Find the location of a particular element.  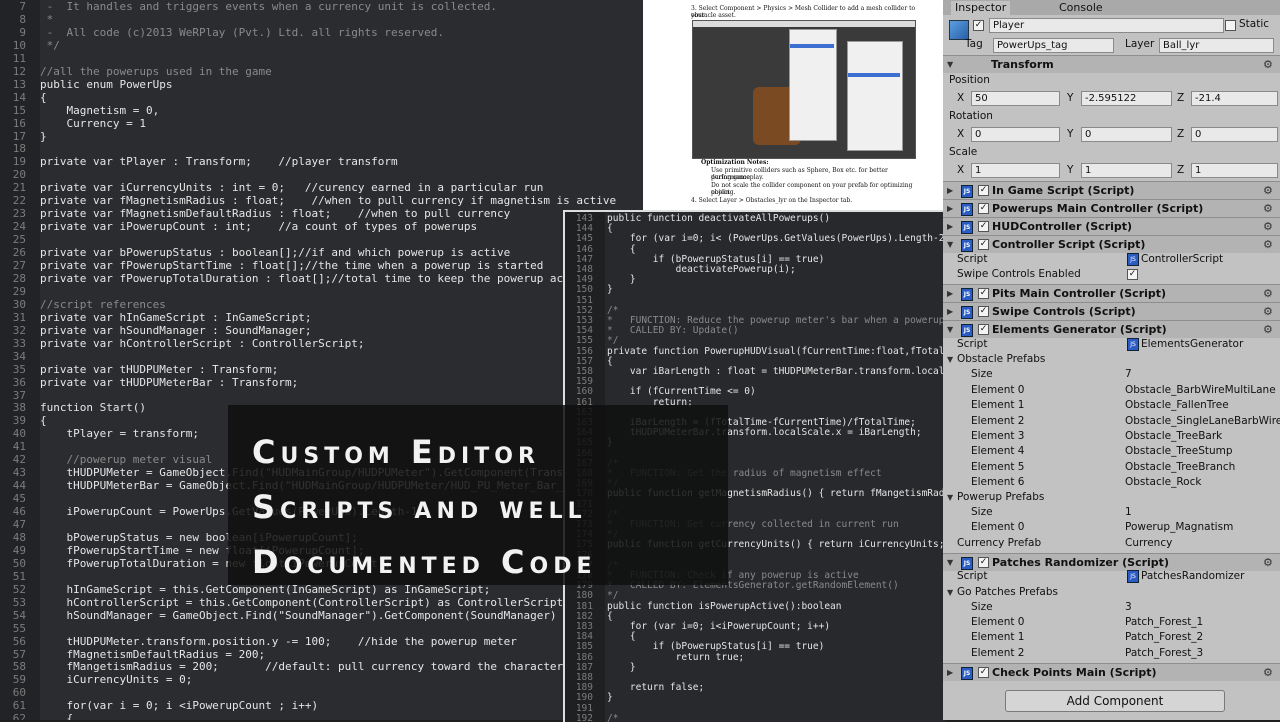

elements-script-value: ElementsGenerator is located at coordinates (1192, 344).